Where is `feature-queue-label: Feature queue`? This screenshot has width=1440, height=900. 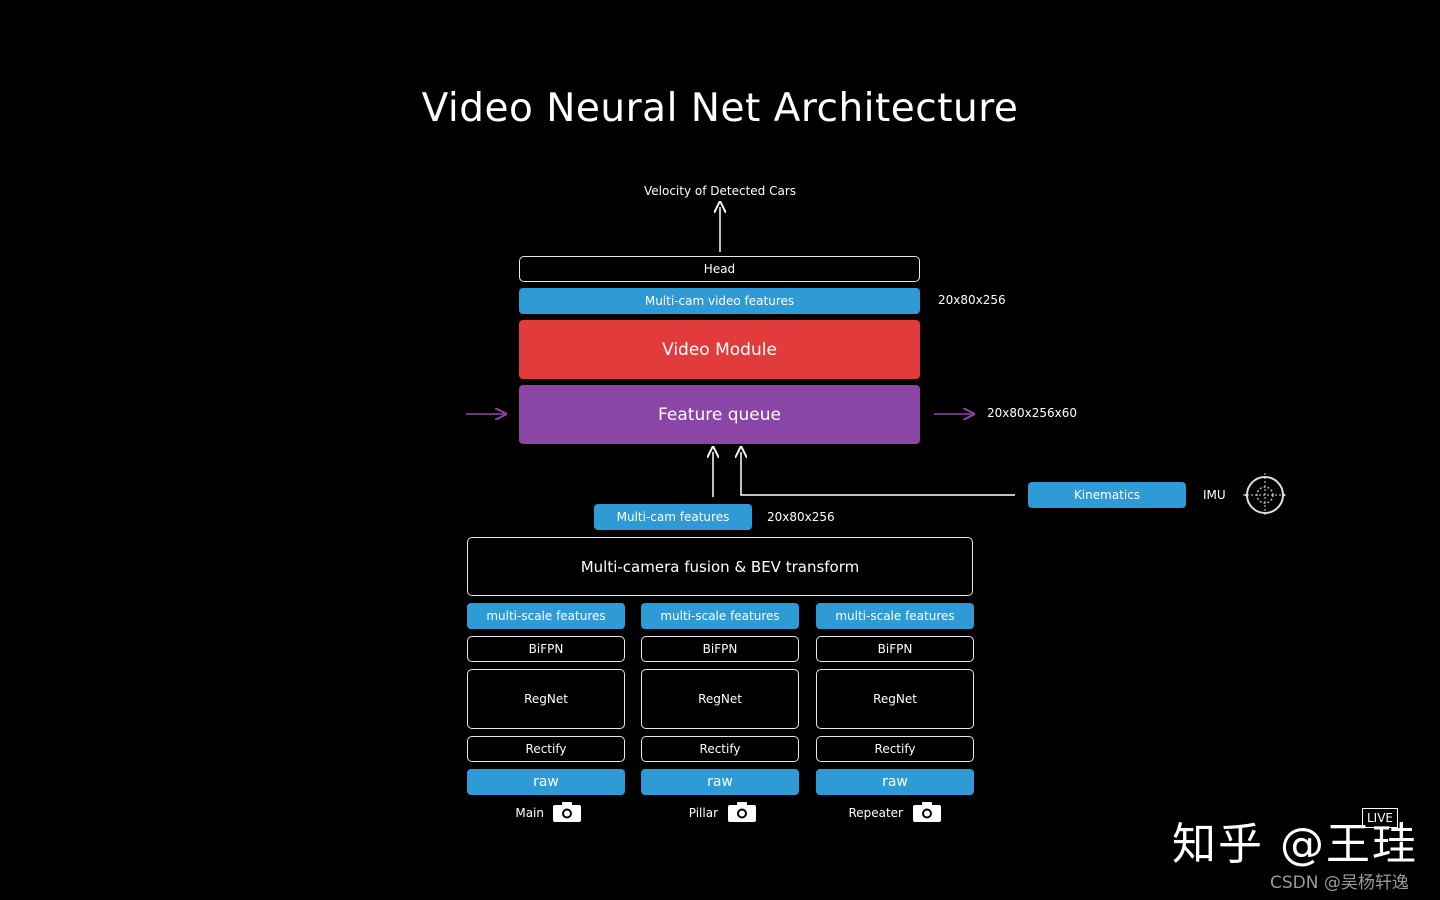
feature-queue-label: Feature queue is located at coordinates (719, 414).